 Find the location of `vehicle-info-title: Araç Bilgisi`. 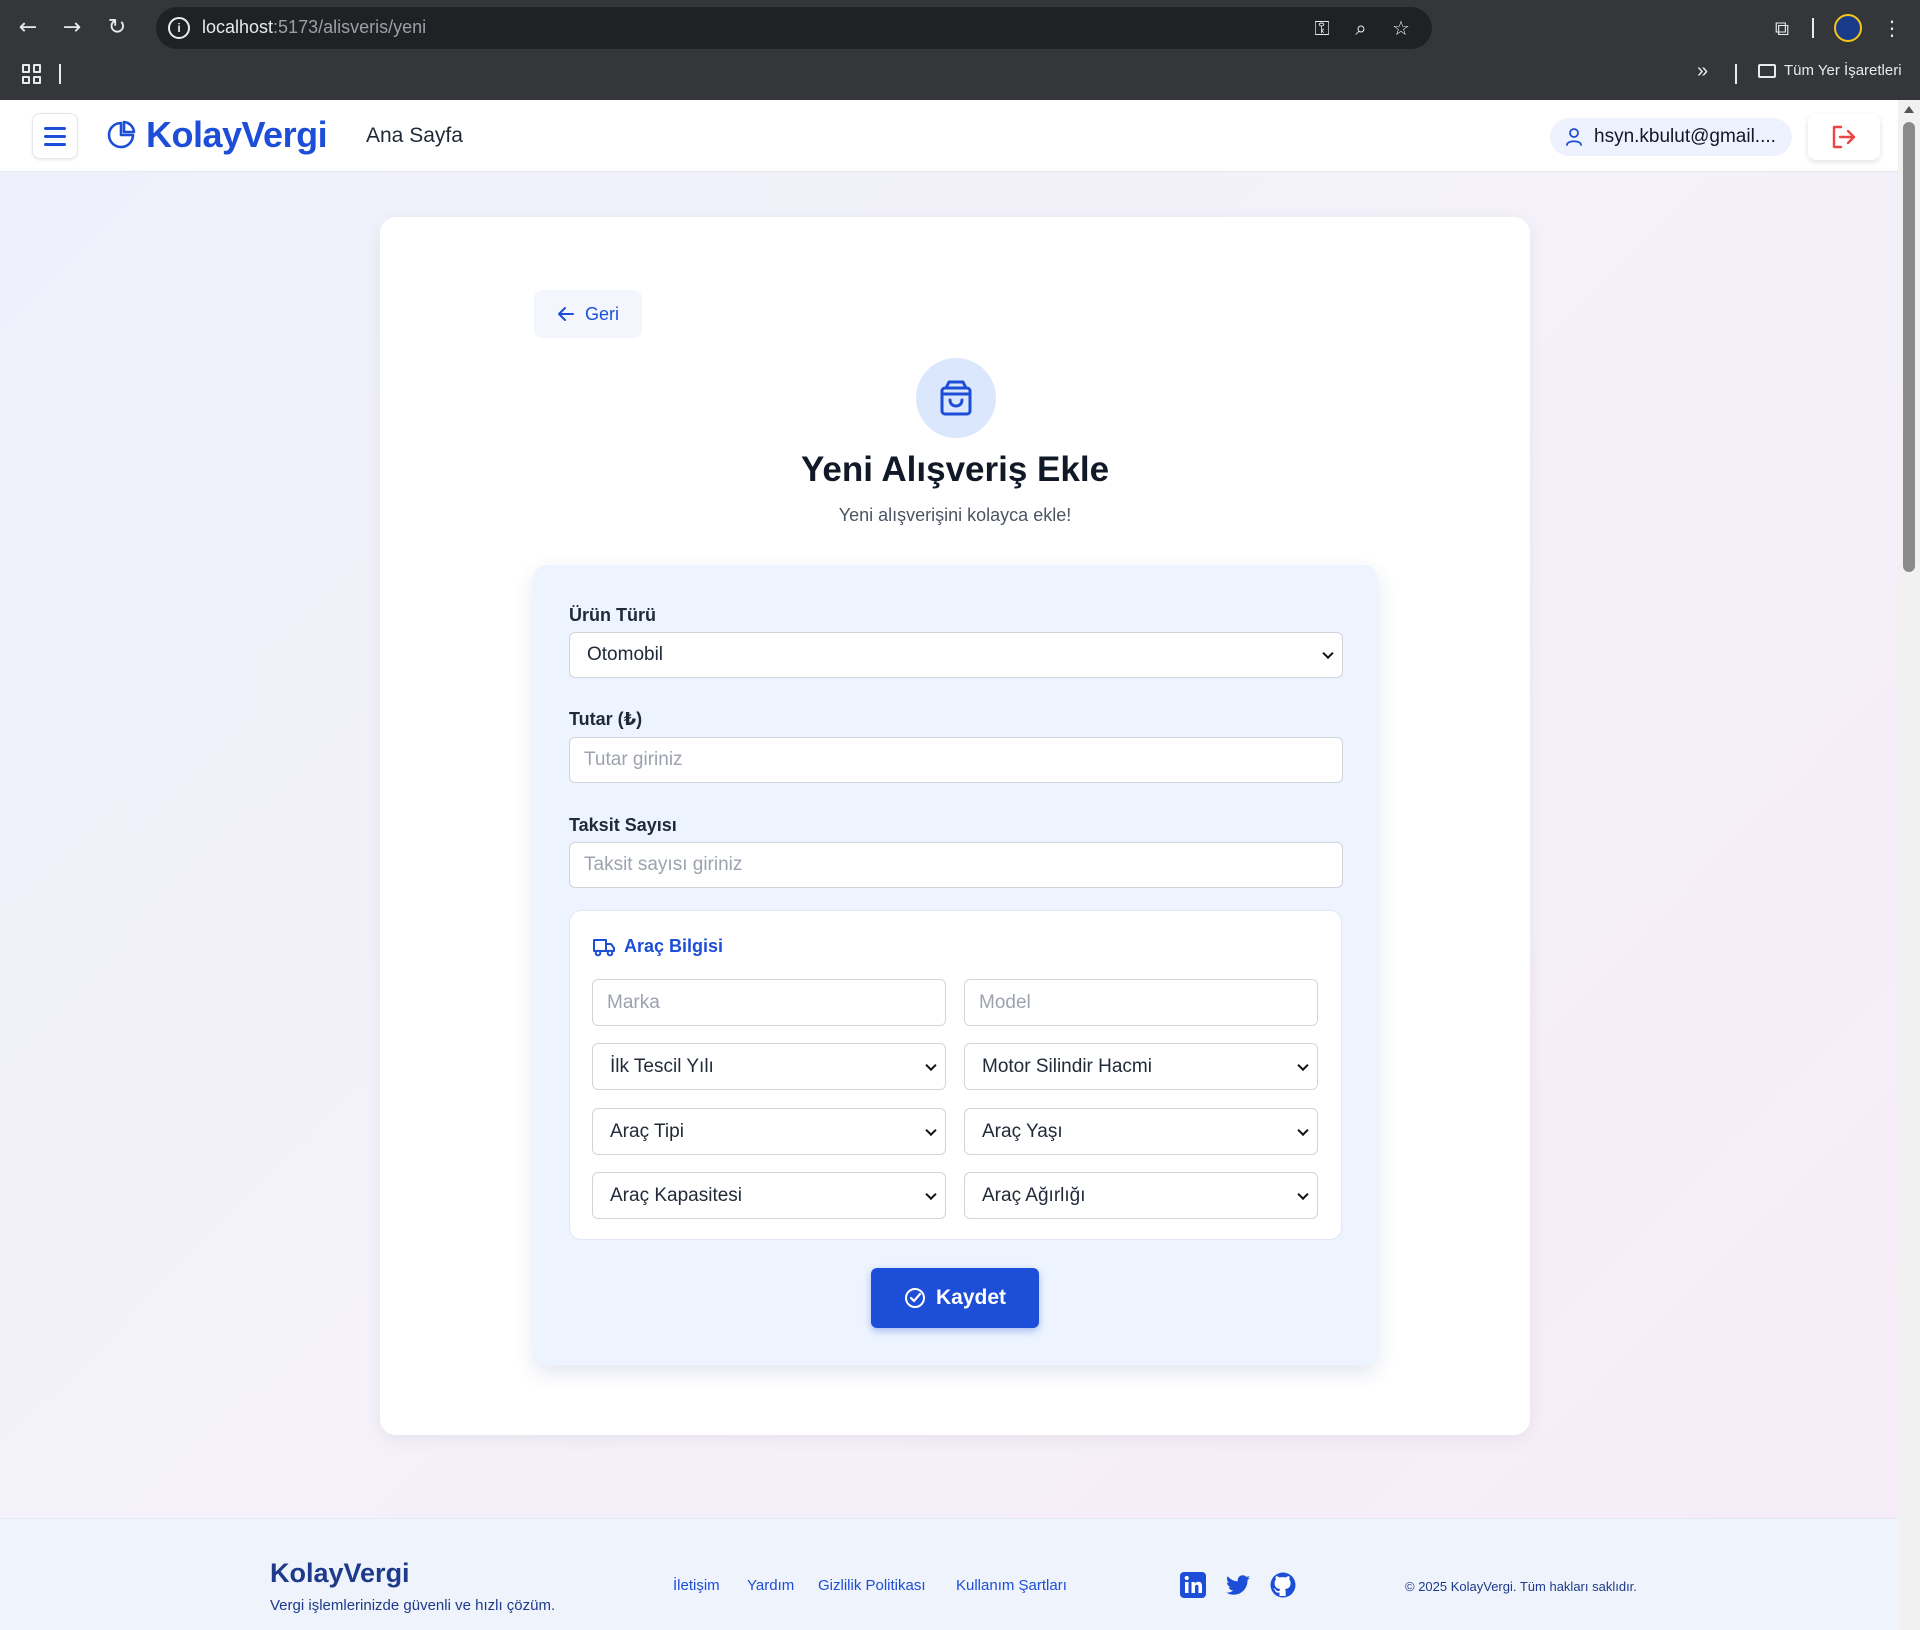

vehicle-info-title: Araç Bilgisi is located at coordinates (657, 946).